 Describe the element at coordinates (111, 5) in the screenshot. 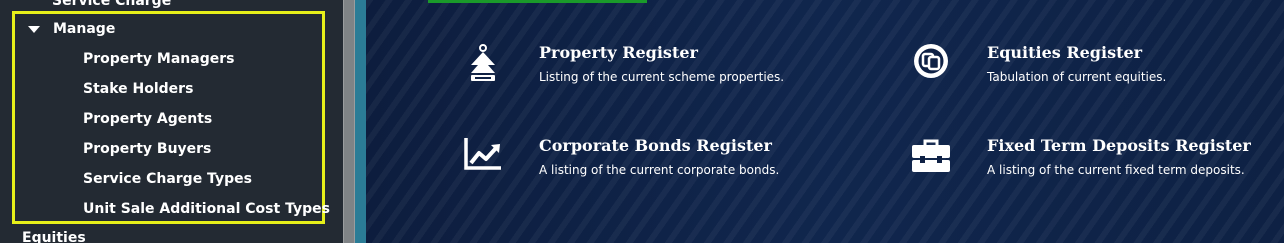

I see `sidebar-item-service-charge: Service Charge` at that location.